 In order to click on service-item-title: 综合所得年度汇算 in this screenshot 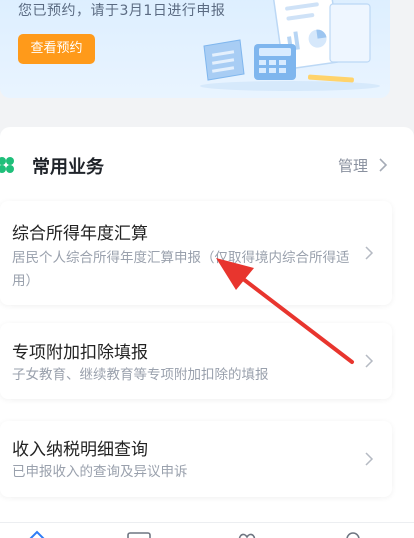, I will do `click(80, 234)`.